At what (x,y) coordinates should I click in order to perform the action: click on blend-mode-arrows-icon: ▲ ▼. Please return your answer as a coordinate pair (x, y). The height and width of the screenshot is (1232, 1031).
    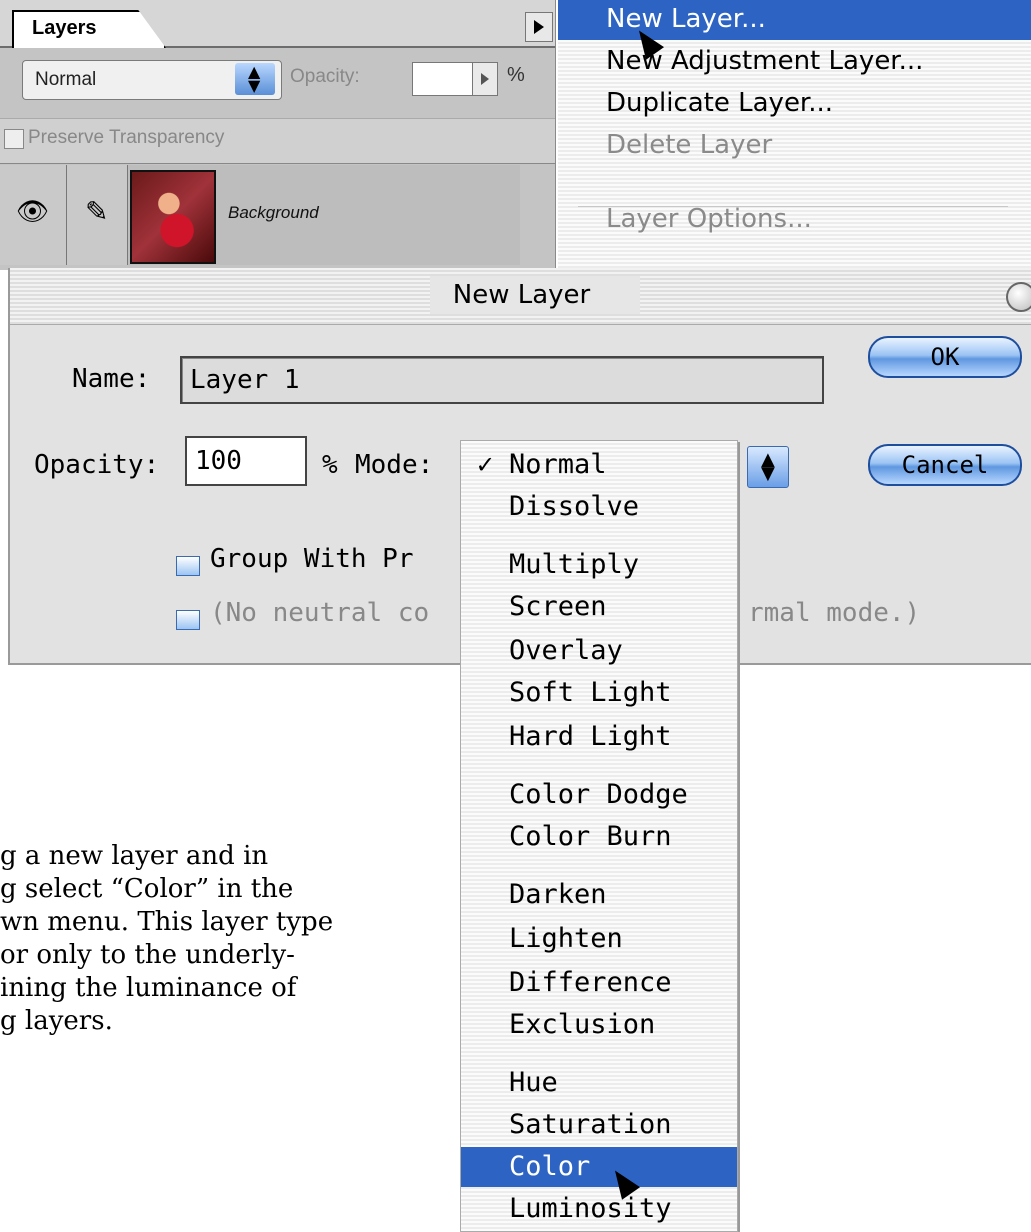
    Looking at the image, I should click on (255, 79).